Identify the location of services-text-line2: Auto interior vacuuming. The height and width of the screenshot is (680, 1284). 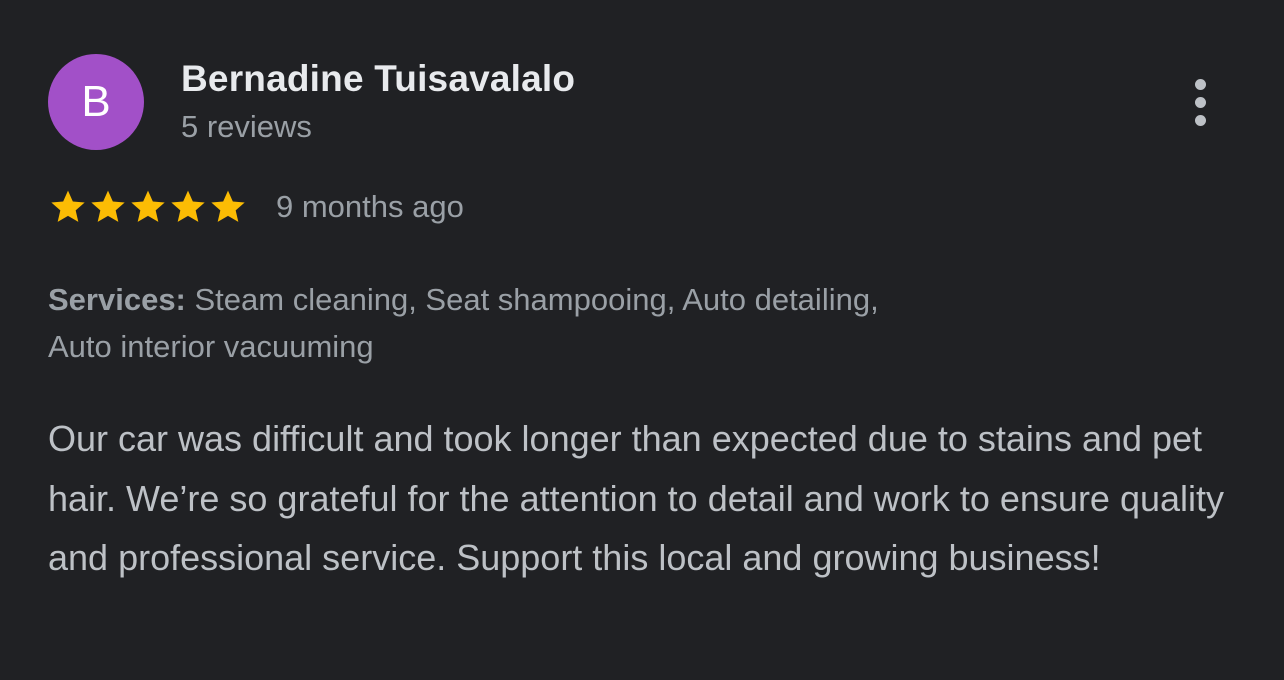
(211, 346).